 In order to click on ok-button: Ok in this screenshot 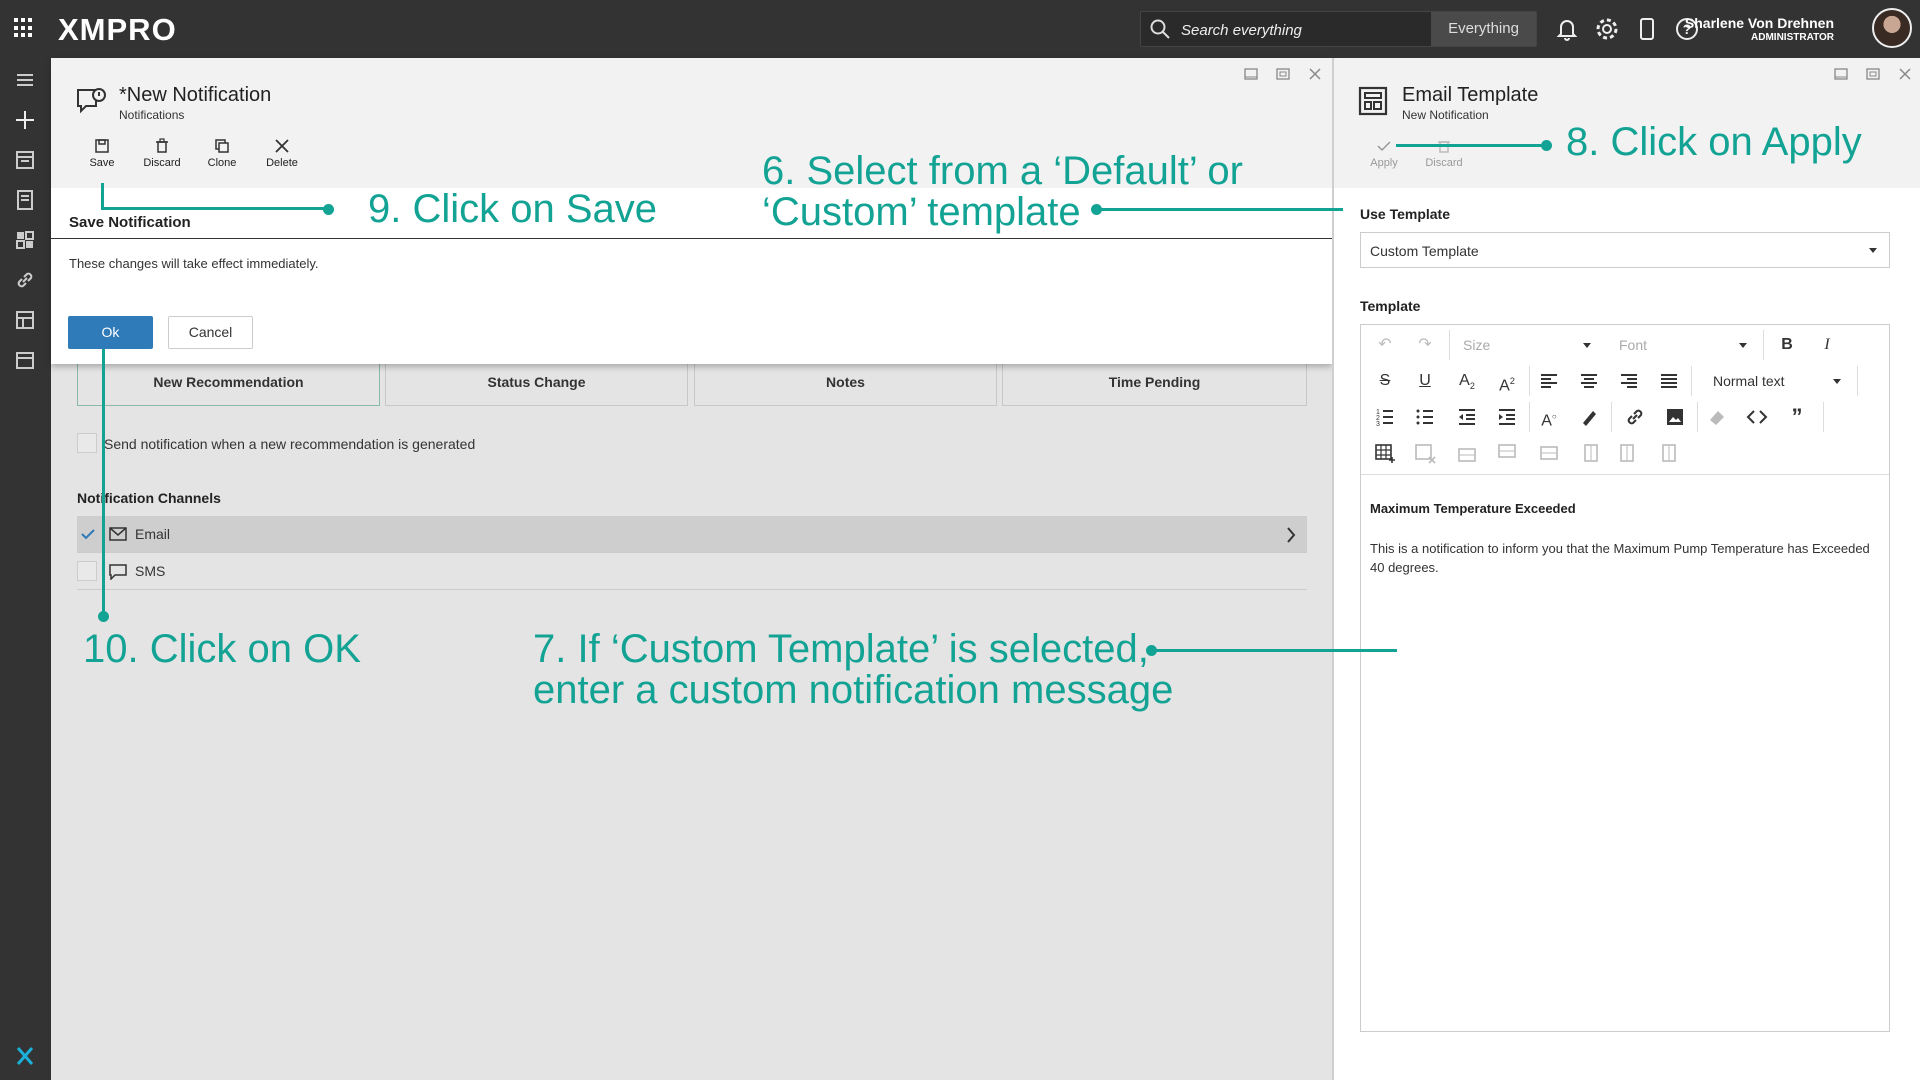, I will do `click(110, 332)`.